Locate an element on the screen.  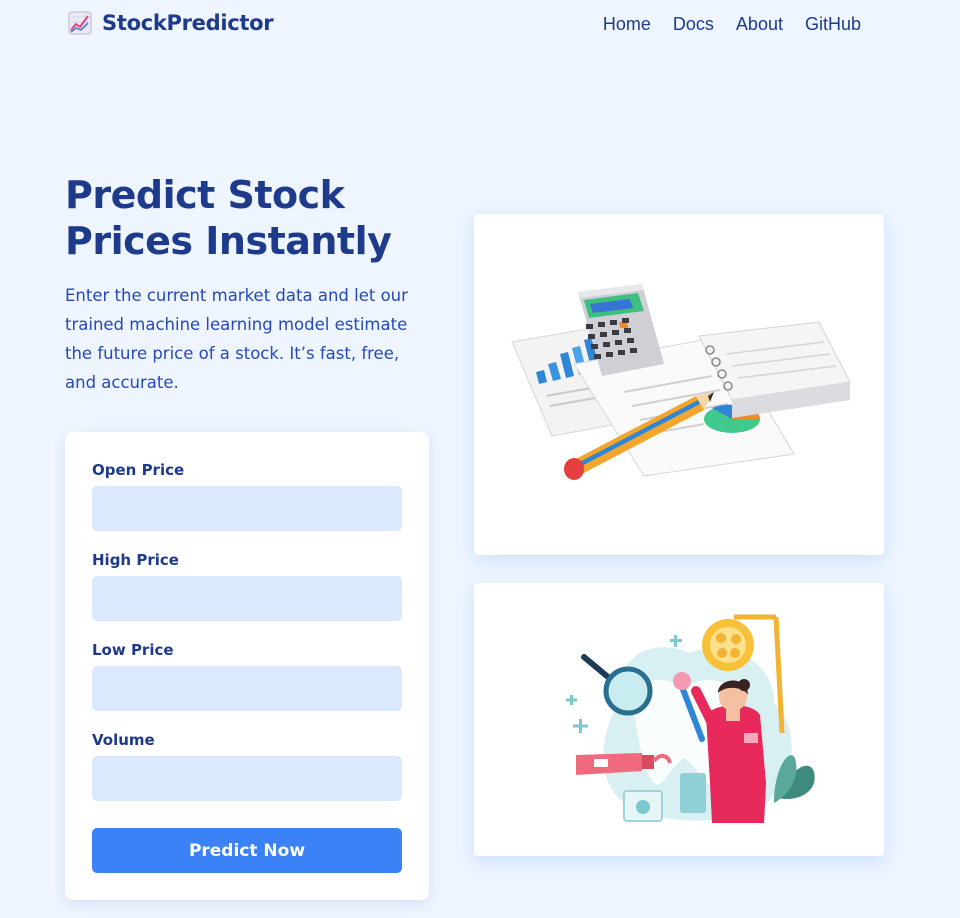
chart-upward-icon is located at coordinates (80, 23).